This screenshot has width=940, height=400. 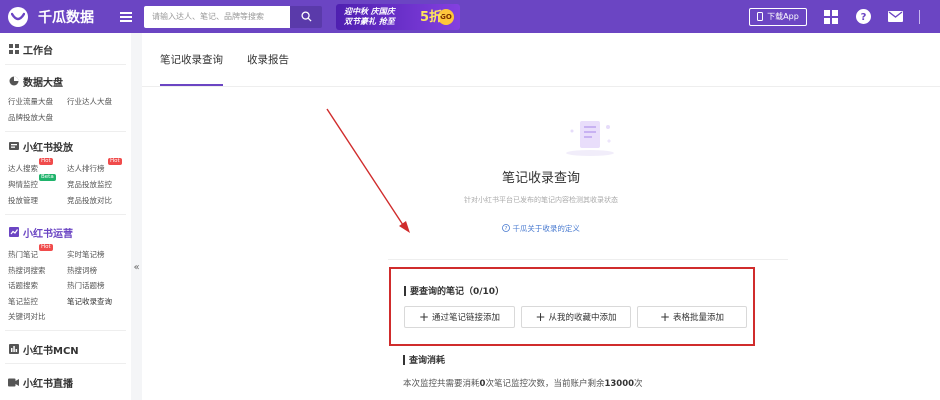 What do you see at coordinates (369, 16) in the screenshot?
I see `banner-text: 迎中秋 庆国庆 双节豪礼 抢至` at bounding box center [369, 16].